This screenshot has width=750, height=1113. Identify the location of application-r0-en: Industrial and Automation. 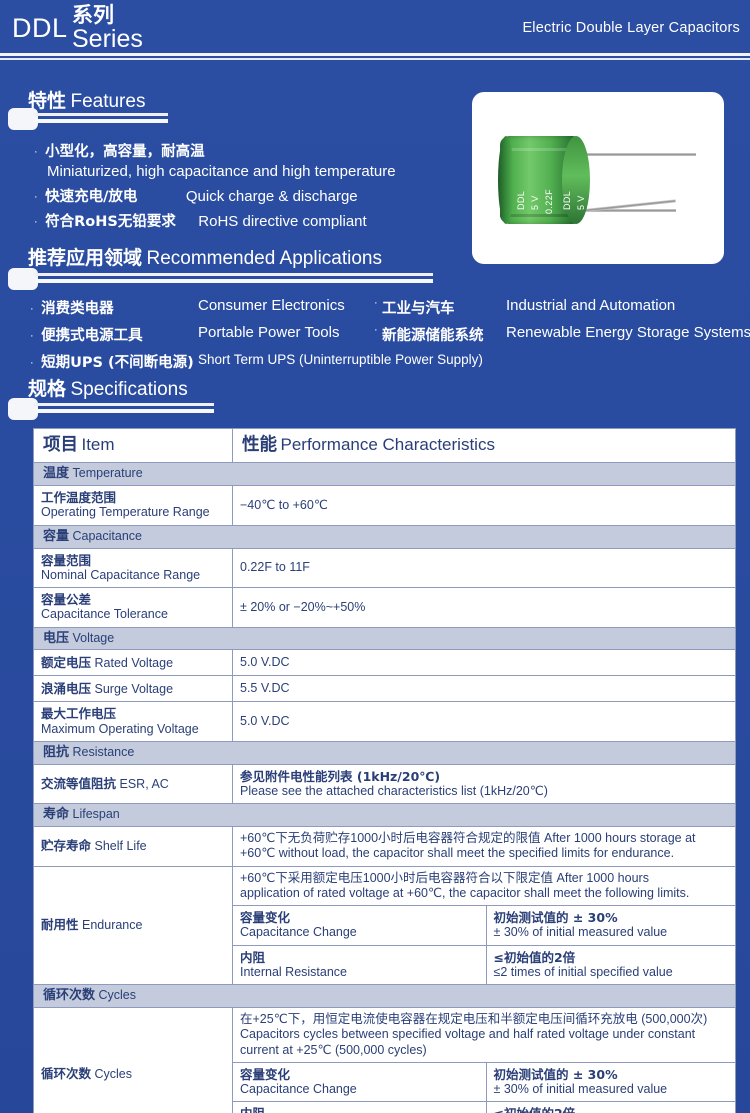
(591, 305).